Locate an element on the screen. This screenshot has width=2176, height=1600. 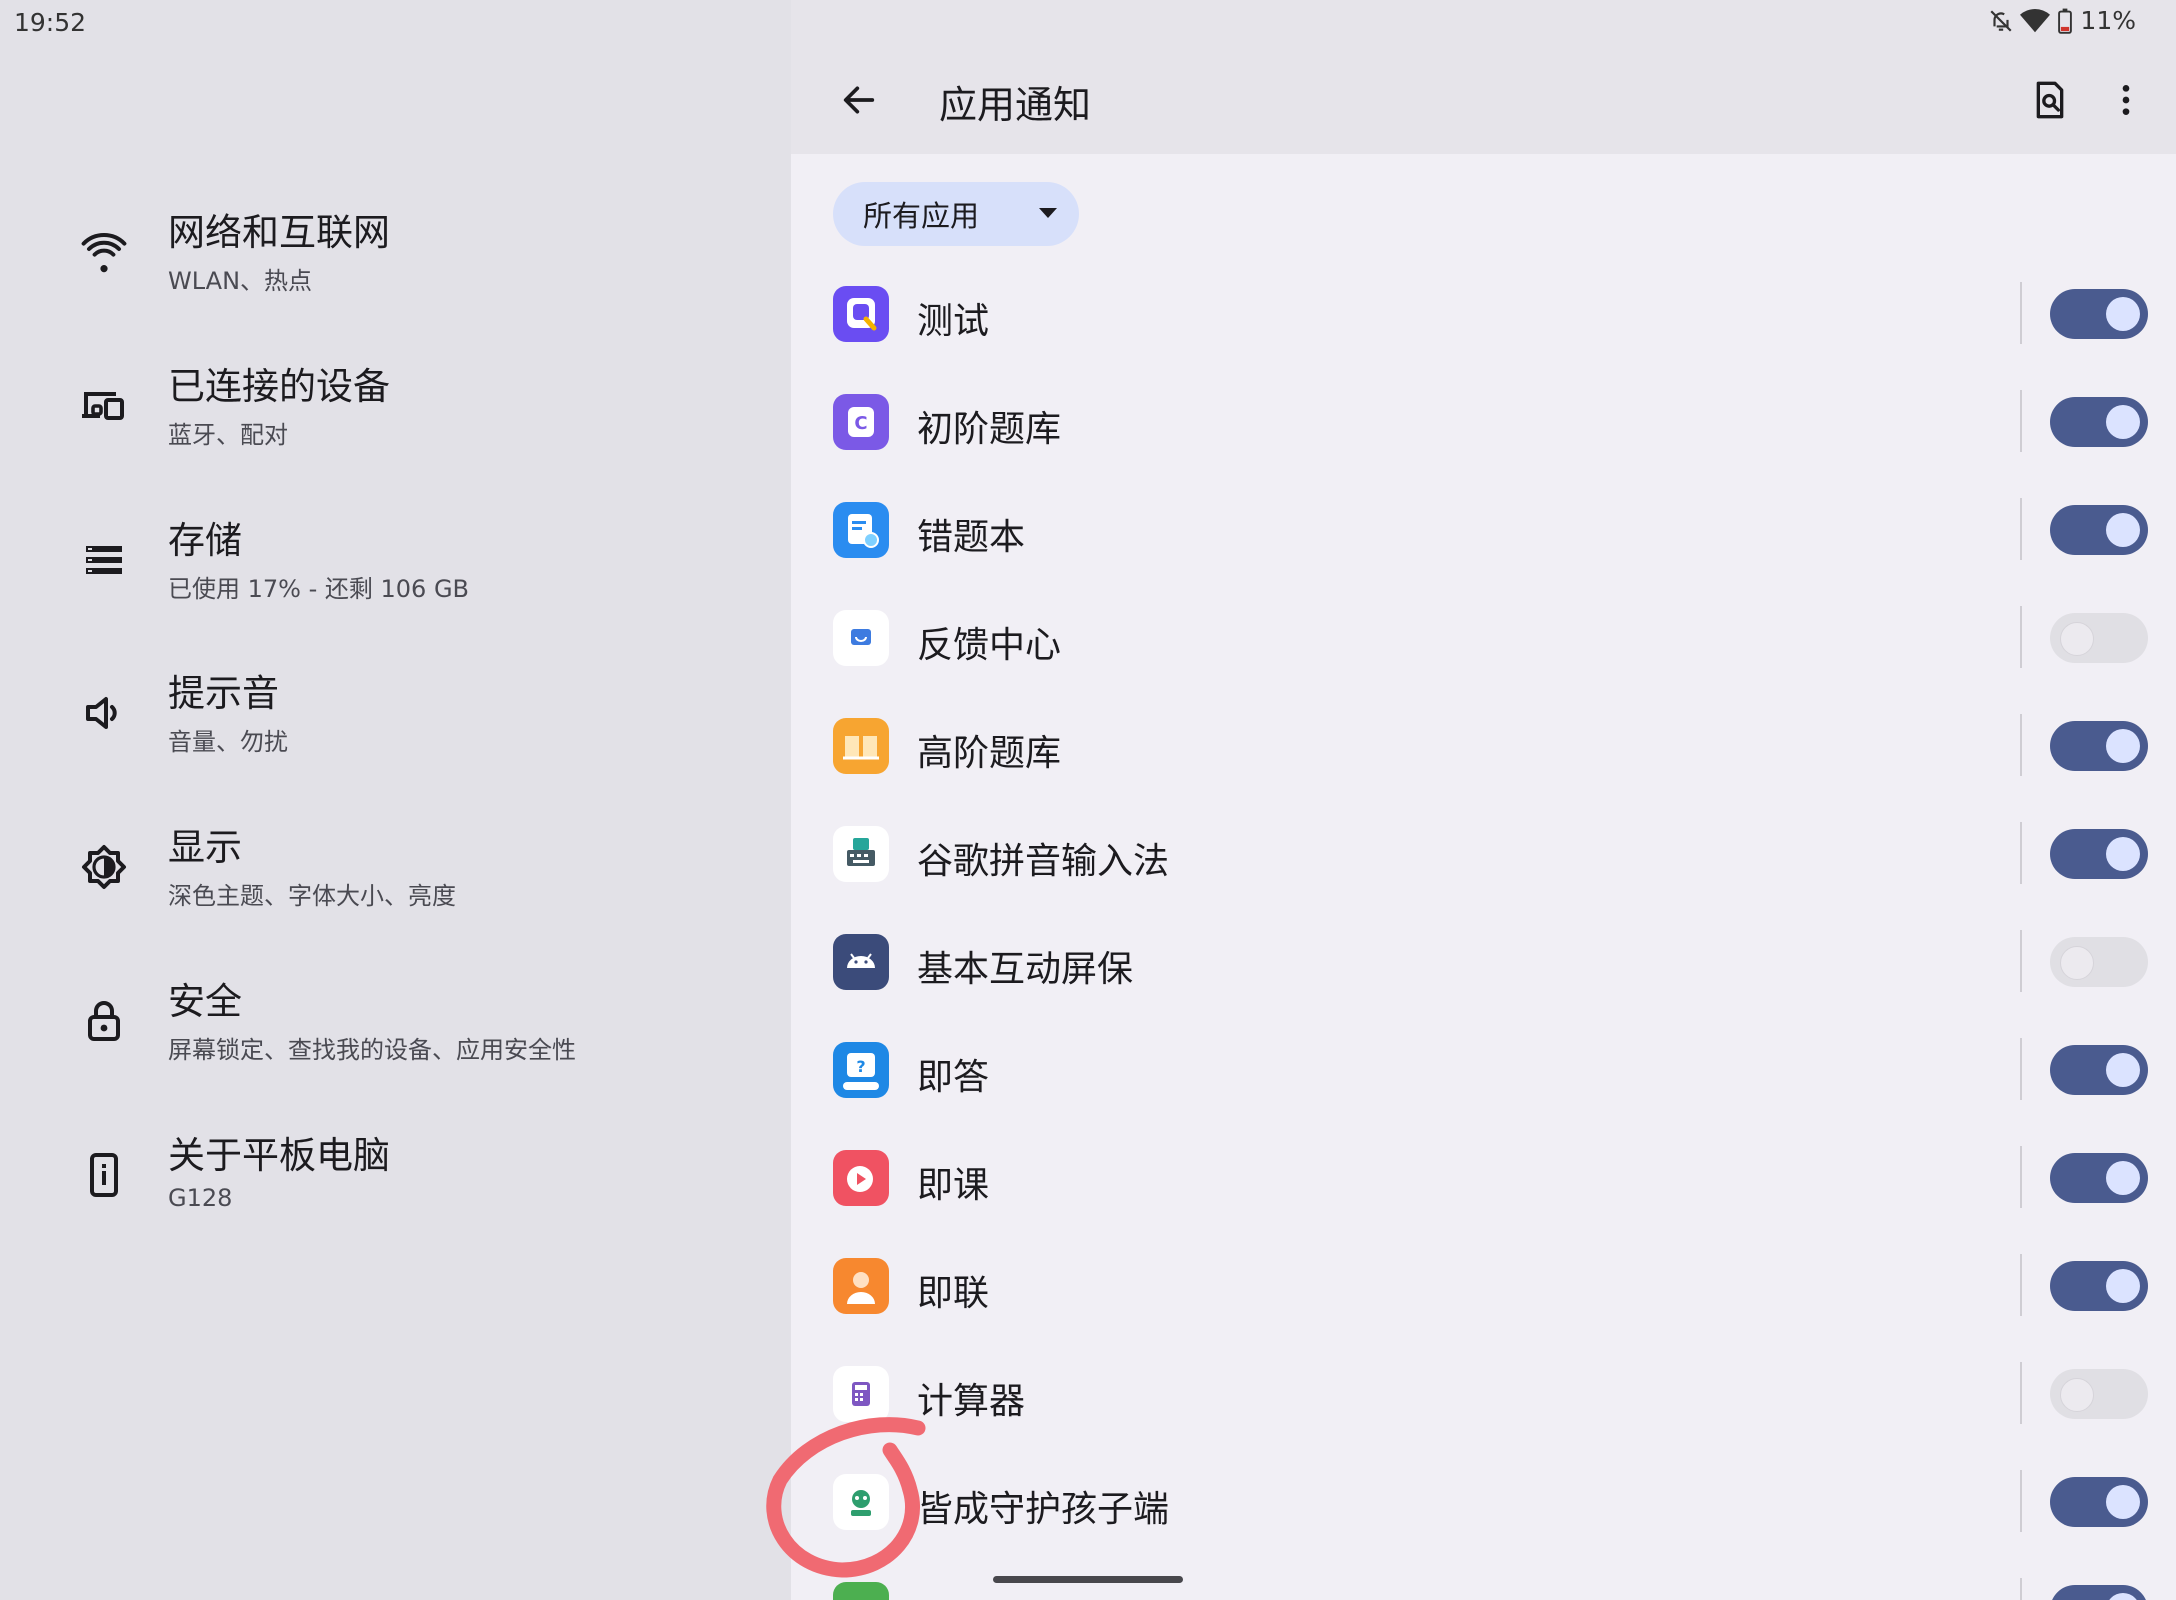
tablet-info-icon is located at coordinates (104, 1175).